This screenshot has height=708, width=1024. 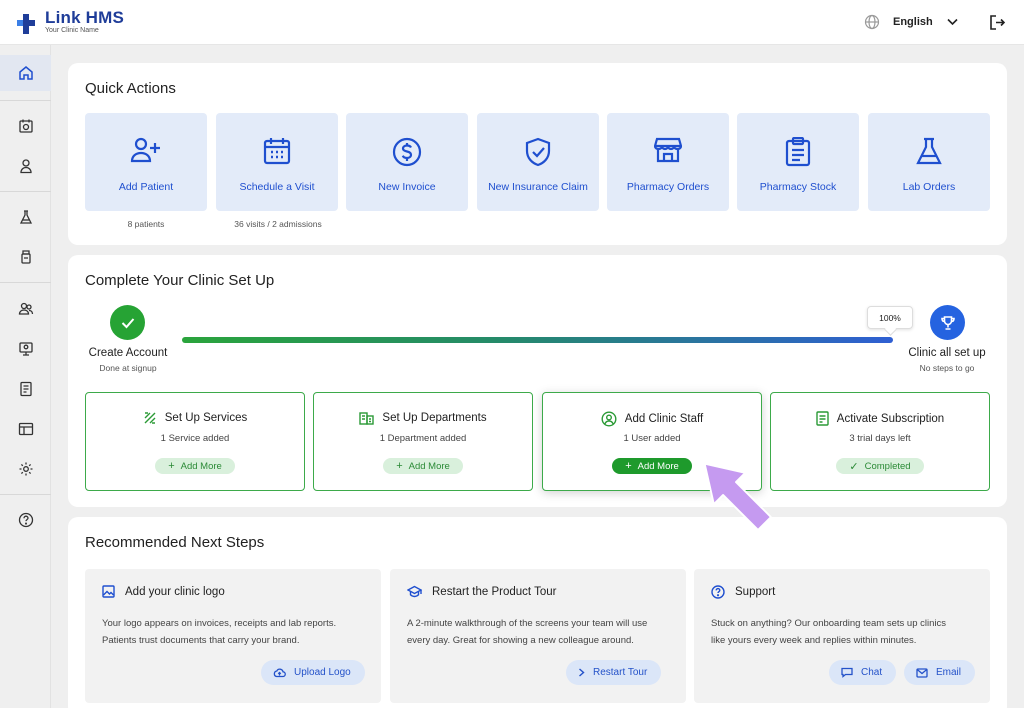 What do you see at coordinates (25, 389) in the screenshot?
I see `report-icon` at bounding box center [25, 389].